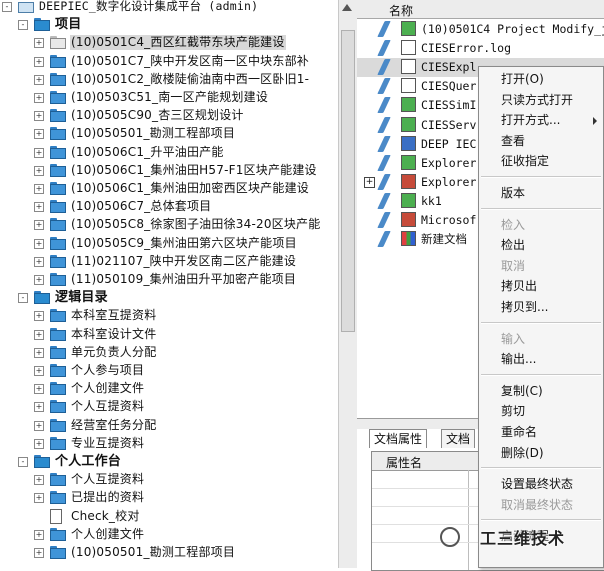 This screenshot has width=604, height=571. Describe the element at coordinates (169, 335) in the screenshot. I see `tree-logic-item: + 本科室设计文件` at that location.